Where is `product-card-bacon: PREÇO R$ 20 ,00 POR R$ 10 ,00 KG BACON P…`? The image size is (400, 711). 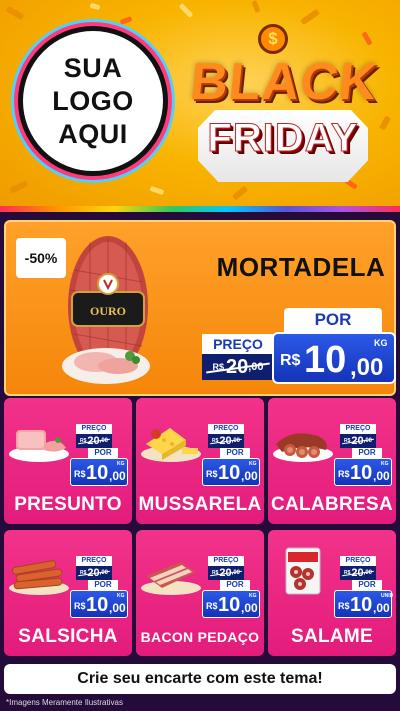 product-card-bacon: PREÇO R$ 20 ,00 POR R$ 10 ,00 KG BACON P… is located at coordinates (200, 593).